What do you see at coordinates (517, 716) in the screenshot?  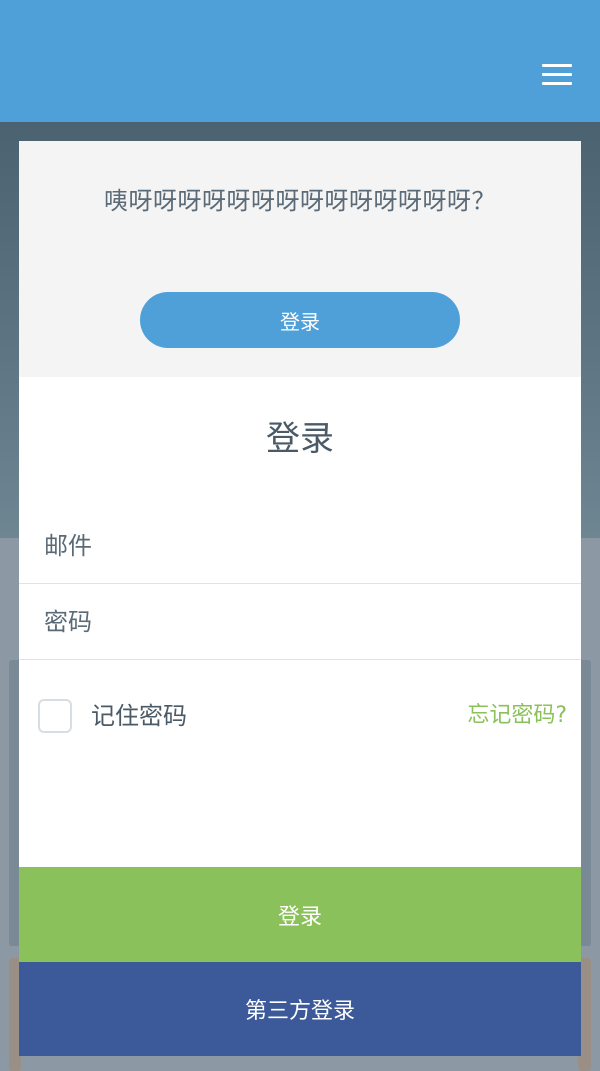 I see `forgot-password-link: 忘记密码?` at bounding box center [517, 716].